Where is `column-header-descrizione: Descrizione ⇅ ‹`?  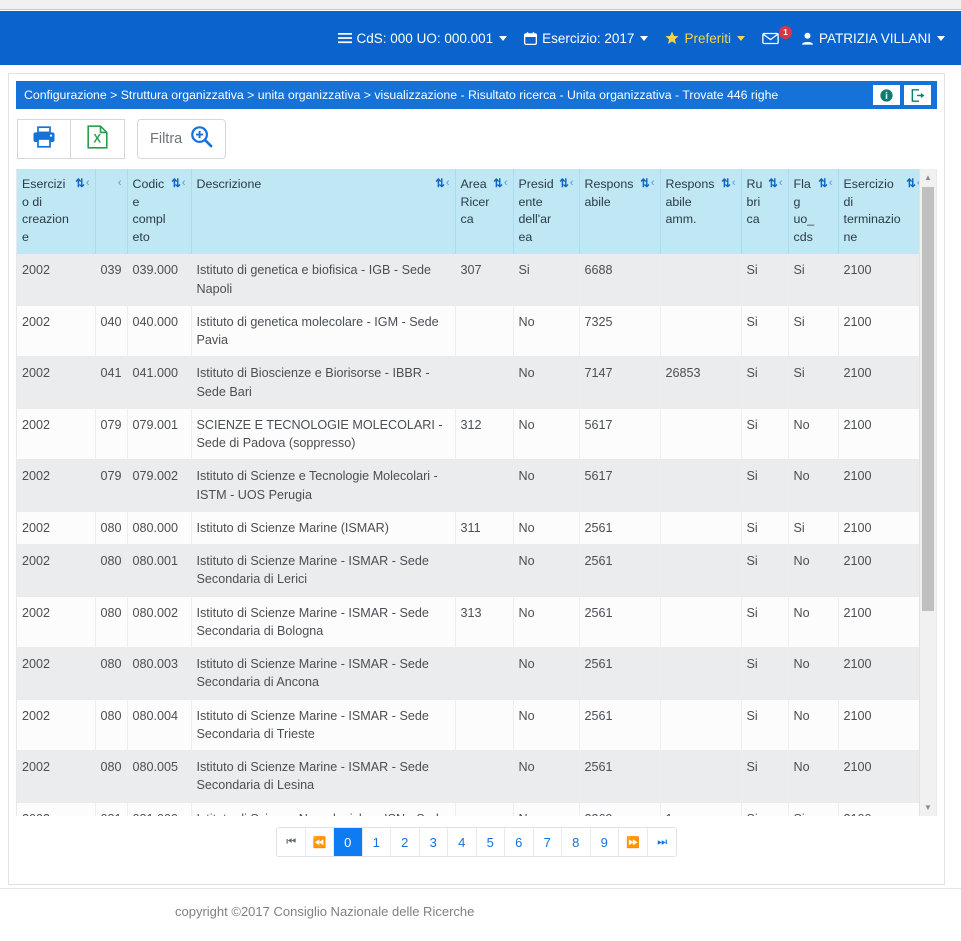
column-header-descrizione: Descrizione ⇅ ‹ is located at coordinates (323, 212).